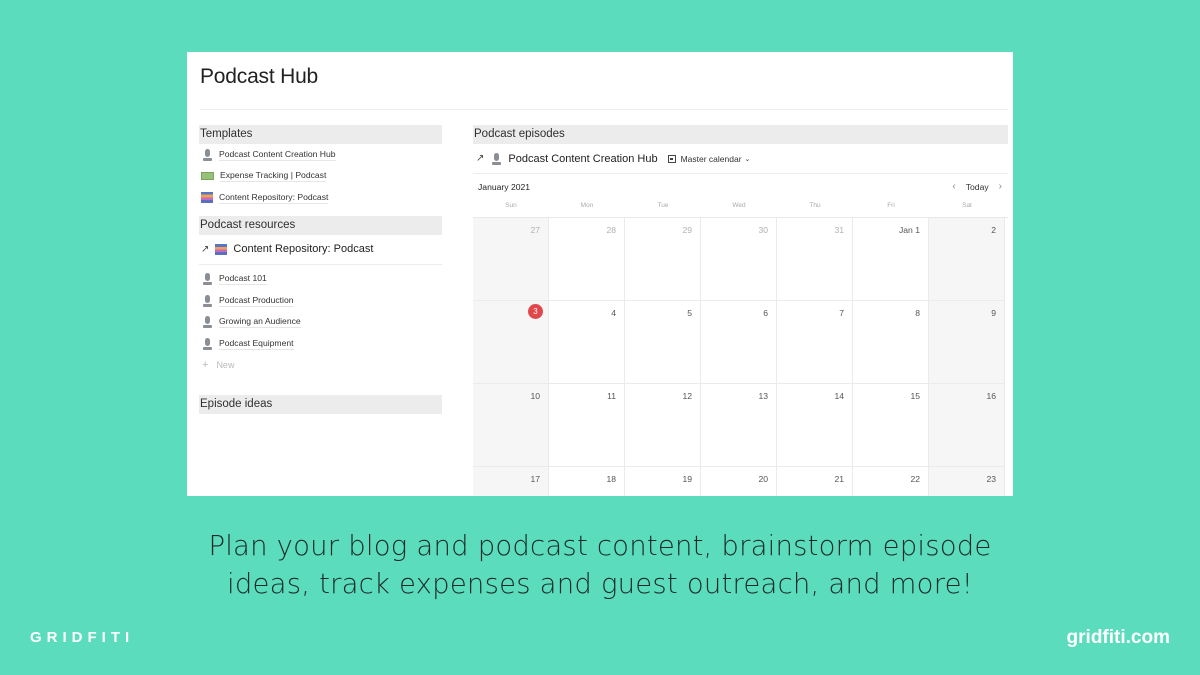 Image resolution: width=1200 pixels, height=675 pixels. Describe the element at coordinates (967, 259) in the screenshot. I see `calendar-day-cell: 2` at that location.